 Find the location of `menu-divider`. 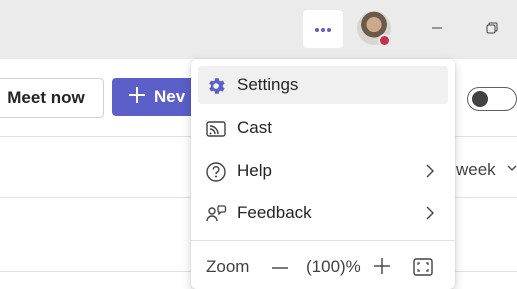

menu-divider is located at coordinates (323, 240).